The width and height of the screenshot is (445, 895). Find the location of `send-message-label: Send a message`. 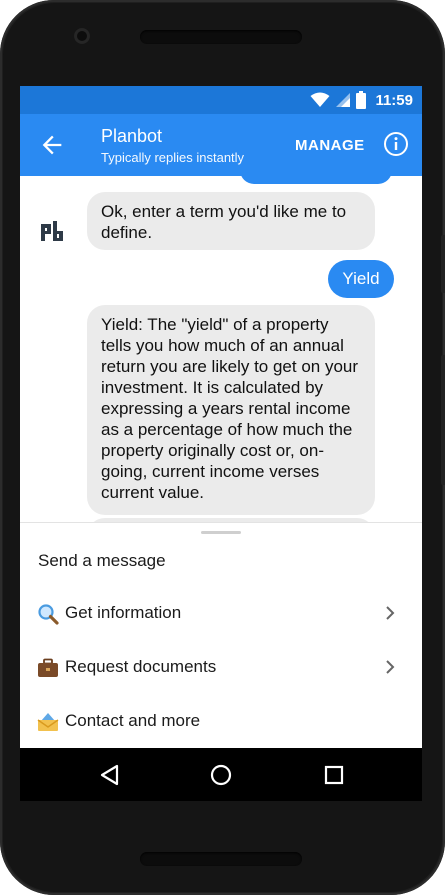

send-message-label: Send a message is located at coordinates (102, 561).